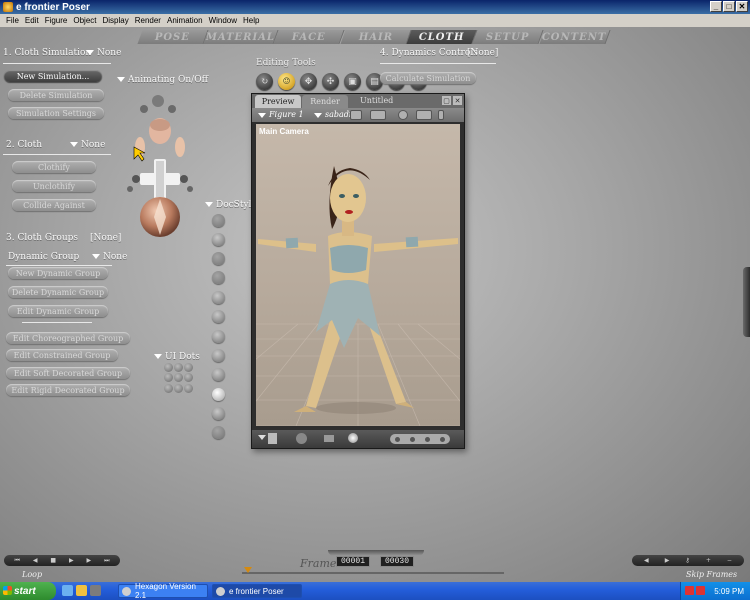 The image size is (750, 600). I want to click on new-dynamic-group-button: New Dynamic Group, so click(58, 273).